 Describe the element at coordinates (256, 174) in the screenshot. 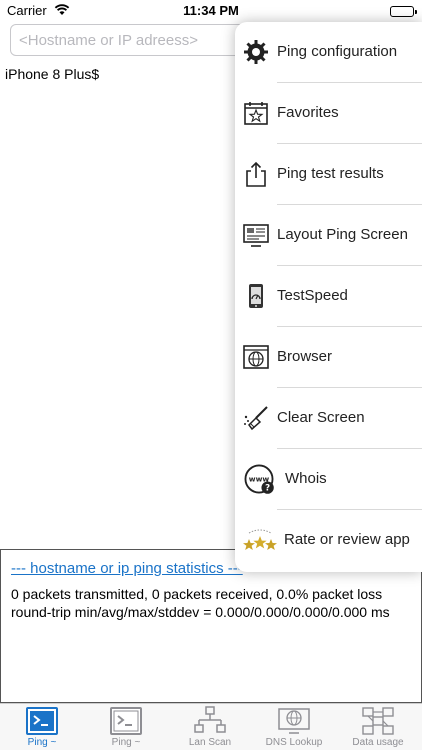

I see `share-icon` at that location.